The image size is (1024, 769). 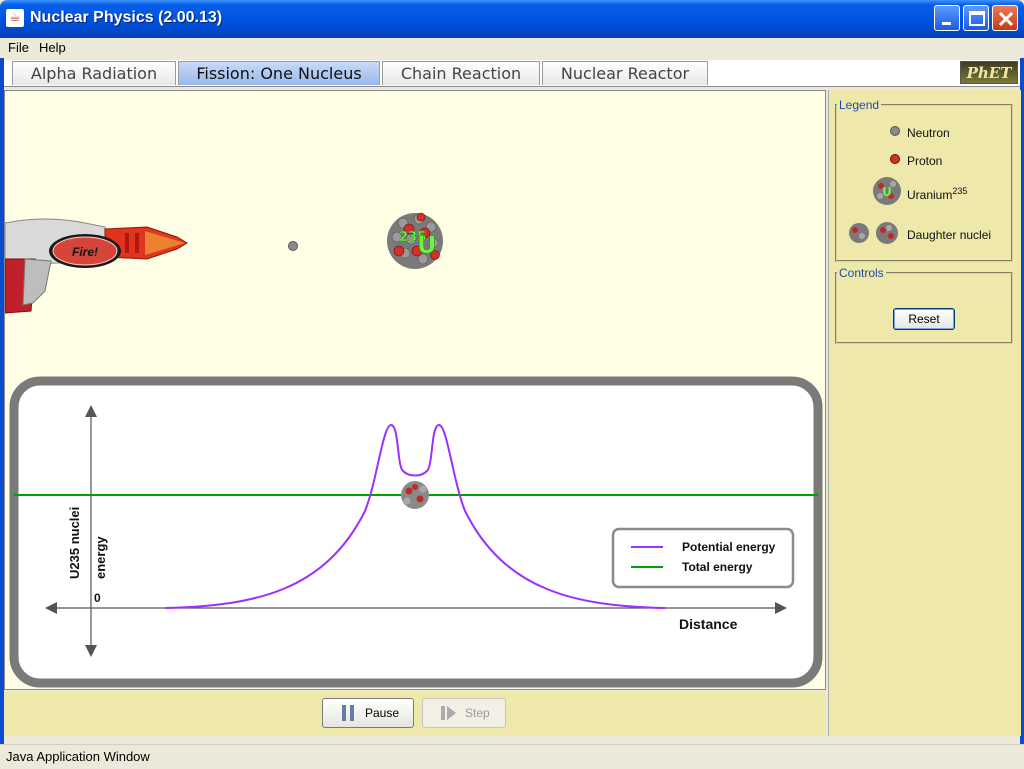 What do you see at coordinates (859, 105) in the screenshot?
I see `legend-title: Legend` at bounding box center [859, 105].